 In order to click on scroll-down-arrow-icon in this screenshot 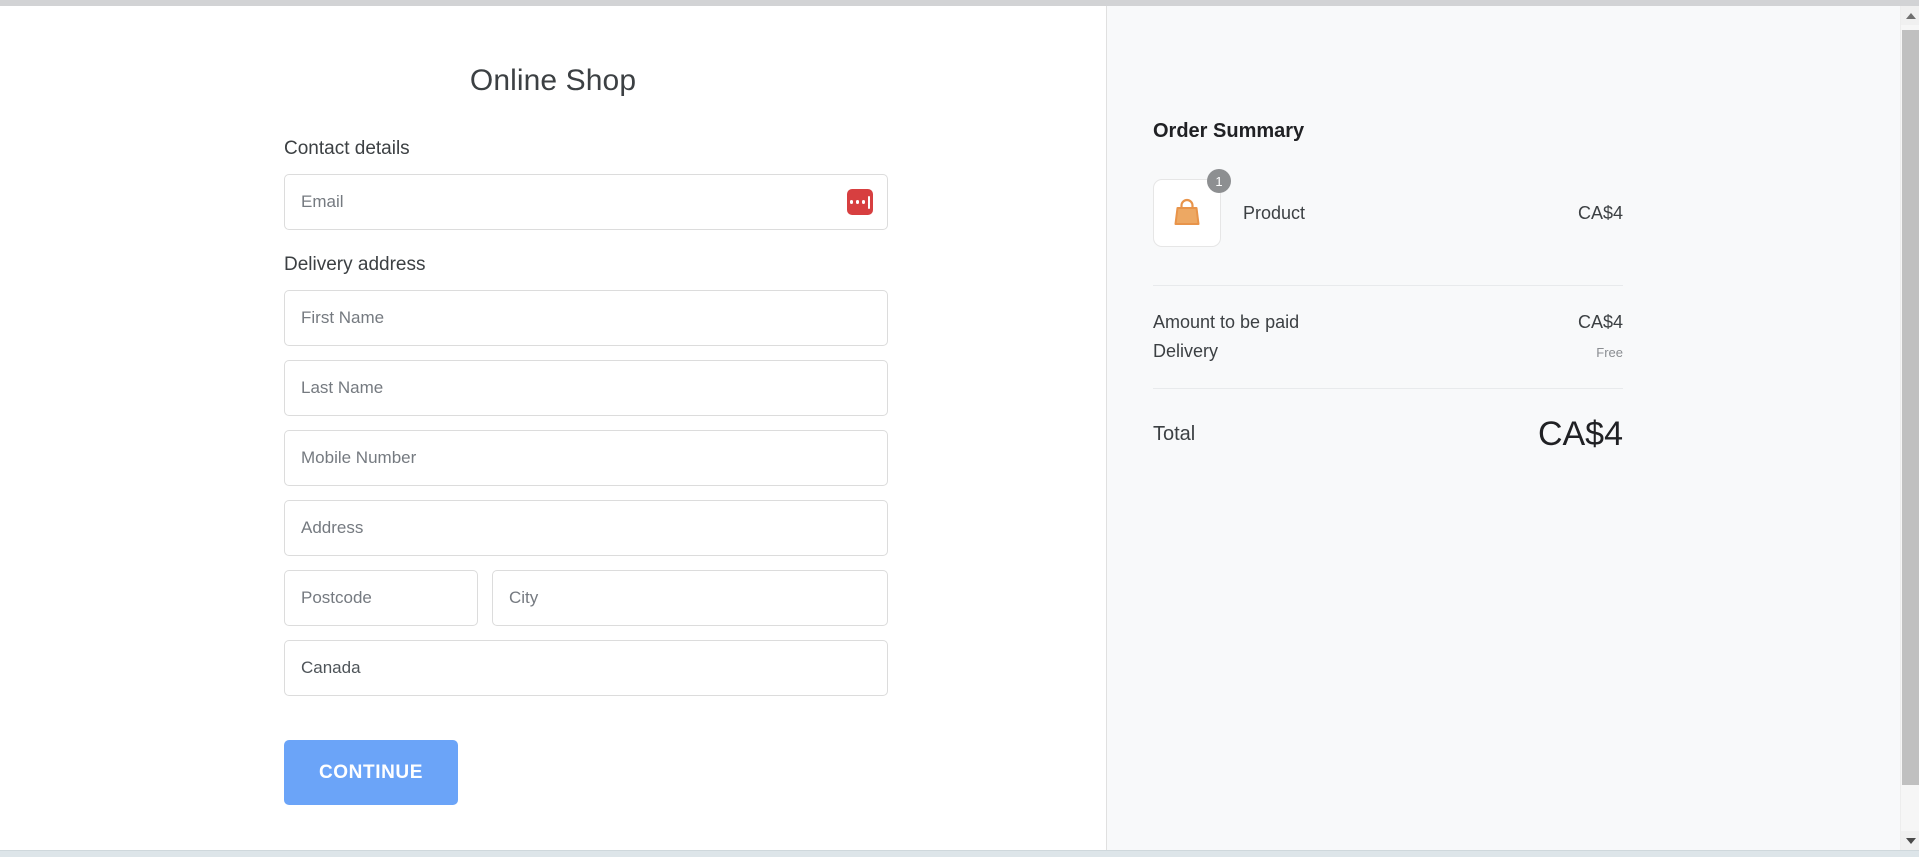, I will do `click(1910, 840)`.